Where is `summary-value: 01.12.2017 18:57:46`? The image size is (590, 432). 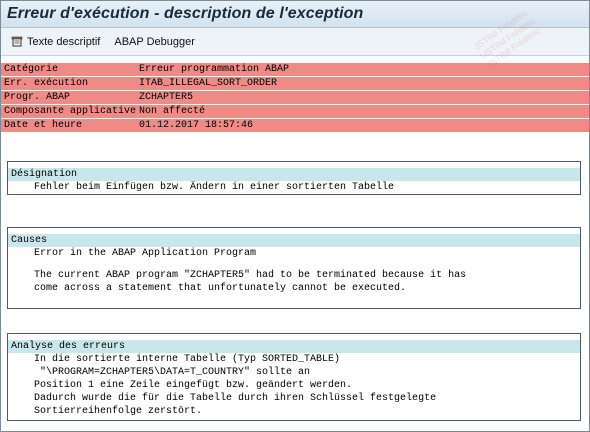 summary-value: 01.12.2017 18:57:46 is located at coordinates (196, 125).